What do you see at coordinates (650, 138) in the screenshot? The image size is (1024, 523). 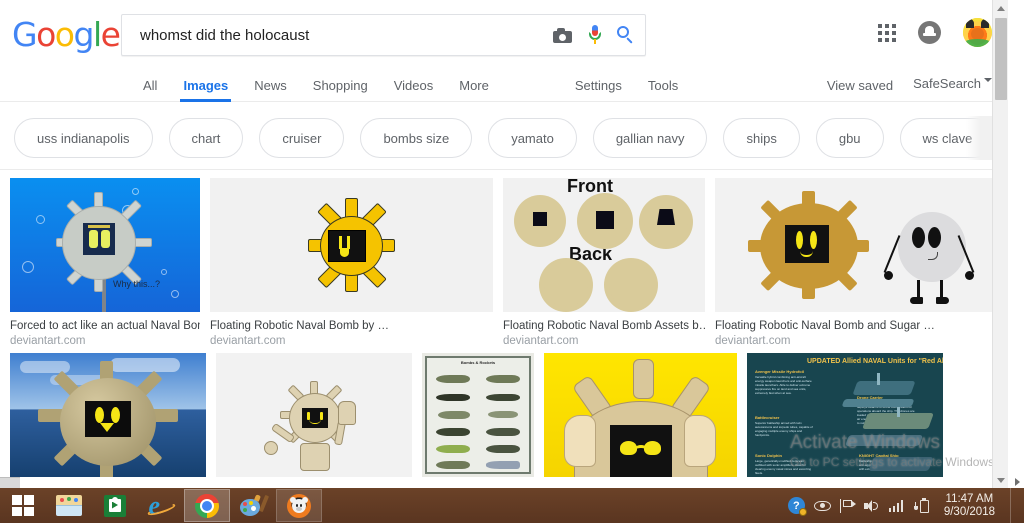 I see `chip-gallian-navy: gallian navy` at bounding box center [650, 138].